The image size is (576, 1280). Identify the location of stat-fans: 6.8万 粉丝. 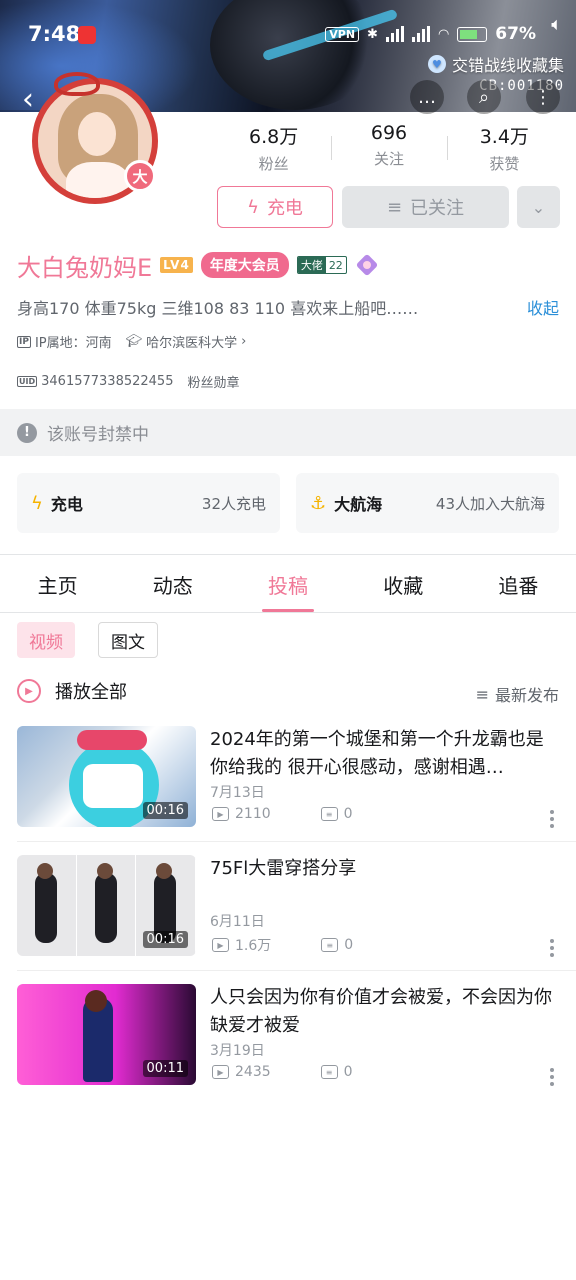
(273, 148).